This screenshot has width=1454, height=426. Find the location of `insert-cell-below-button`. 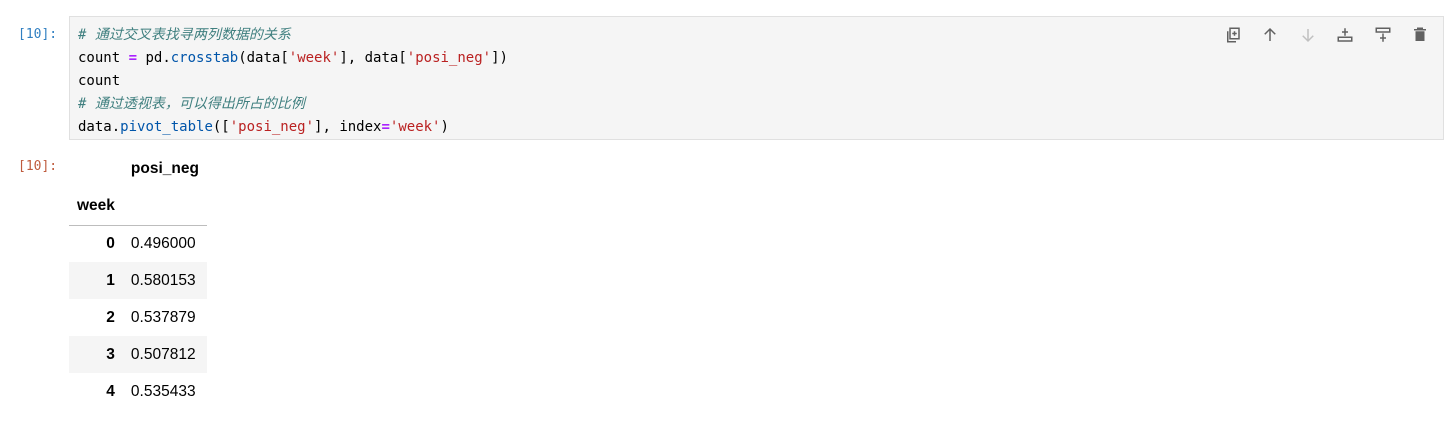

insert-cell-below-button is located at coordinates (1383, 35).